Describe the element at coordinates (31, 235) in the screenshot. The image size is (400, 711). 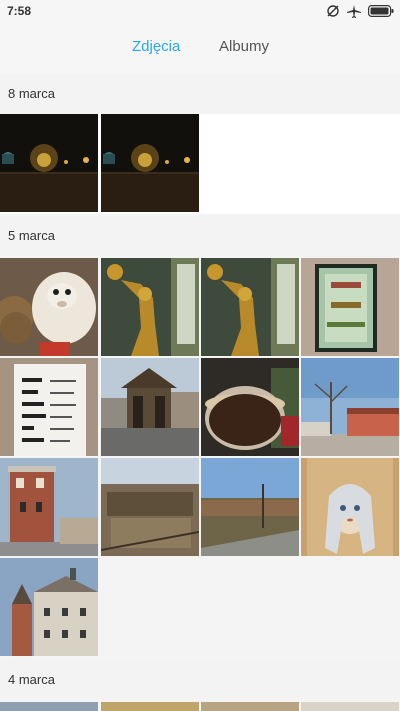
I see `section-date-label: 5 marca` at that location.